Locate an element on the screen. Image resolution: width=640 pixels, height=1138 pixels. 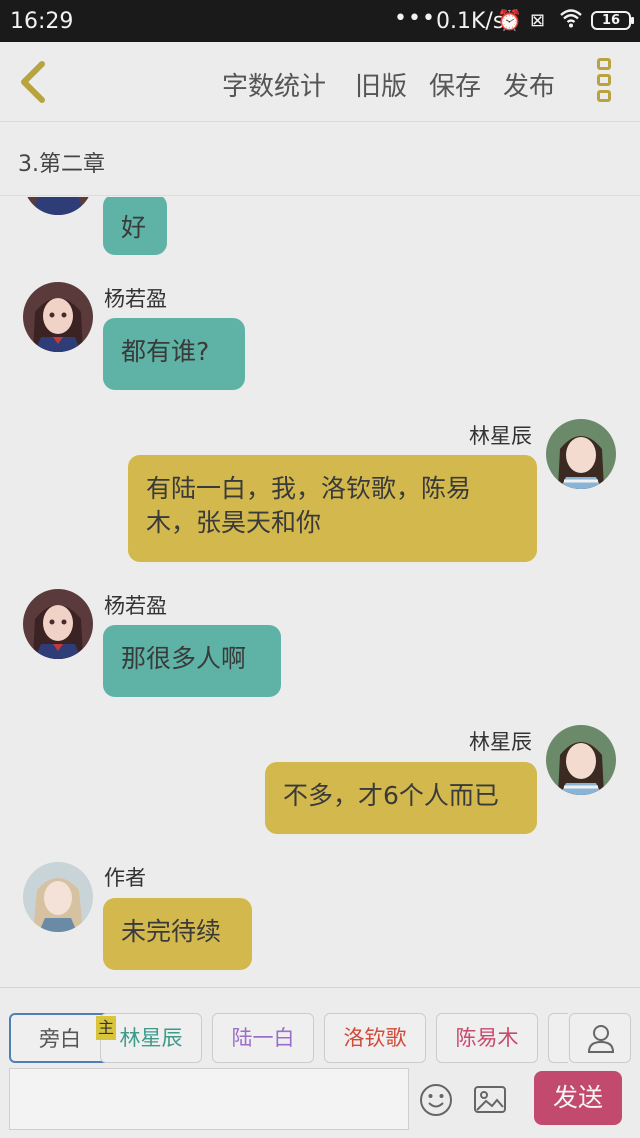
save-button: 保存 is located at coordinates (455, 84).